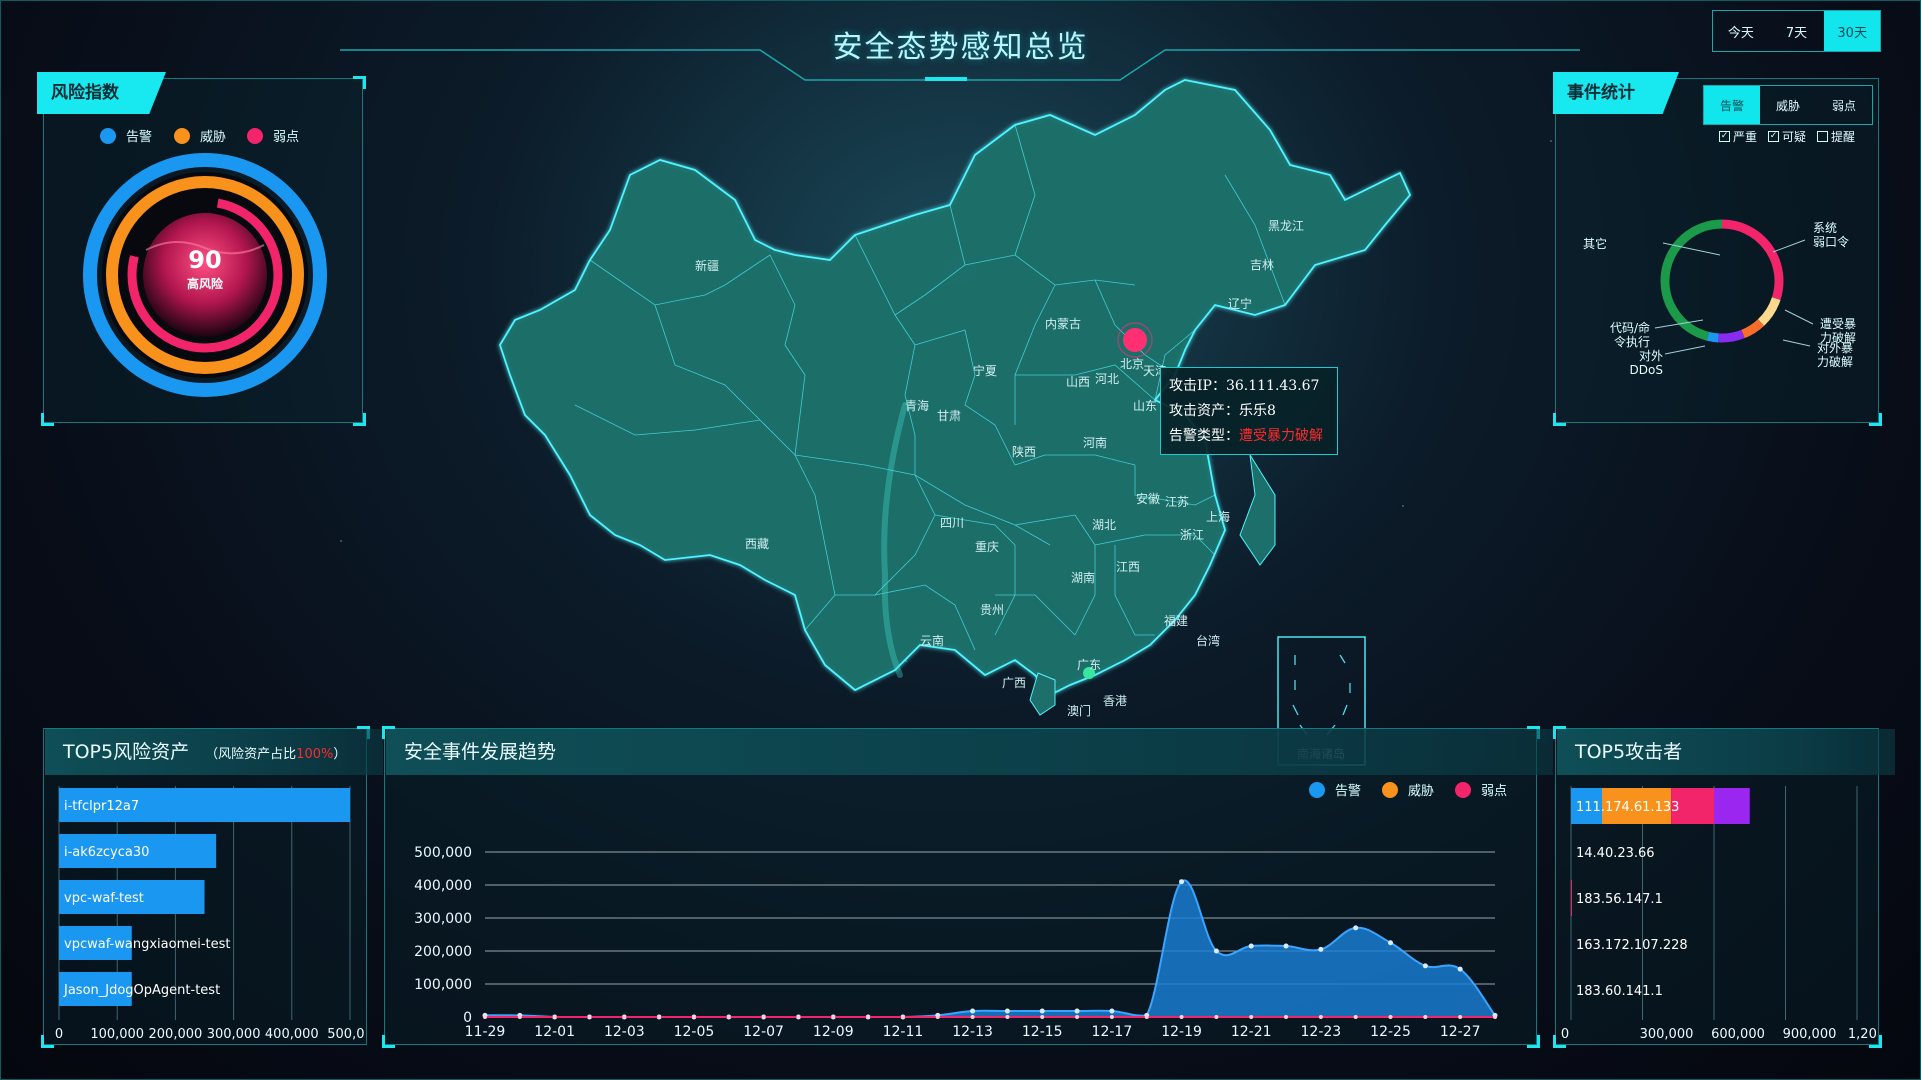 The height and width of the screenshot is (1080, 1921). Describe the element at coordinates (1794, 137) in the screenshot. I see `filter-label: 可疑` at that location.